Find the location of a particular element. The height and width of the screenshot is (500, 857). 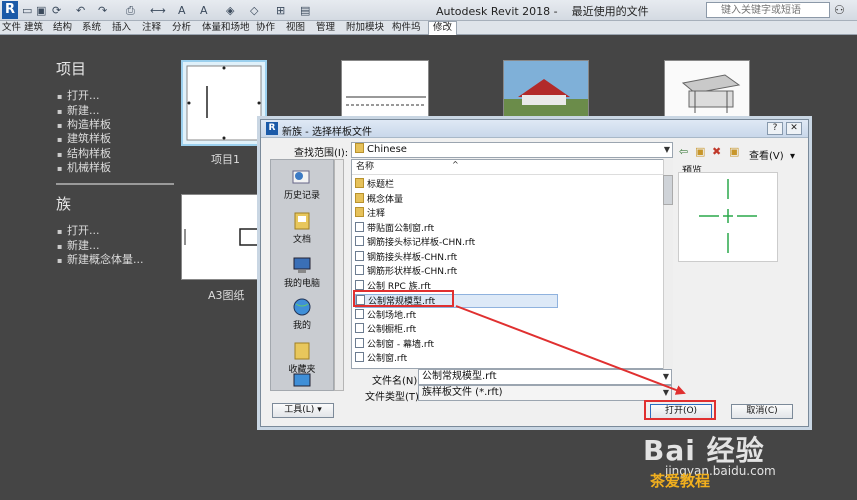

baidu-logo: Bai 经验 is located at coordinates (704, 450).